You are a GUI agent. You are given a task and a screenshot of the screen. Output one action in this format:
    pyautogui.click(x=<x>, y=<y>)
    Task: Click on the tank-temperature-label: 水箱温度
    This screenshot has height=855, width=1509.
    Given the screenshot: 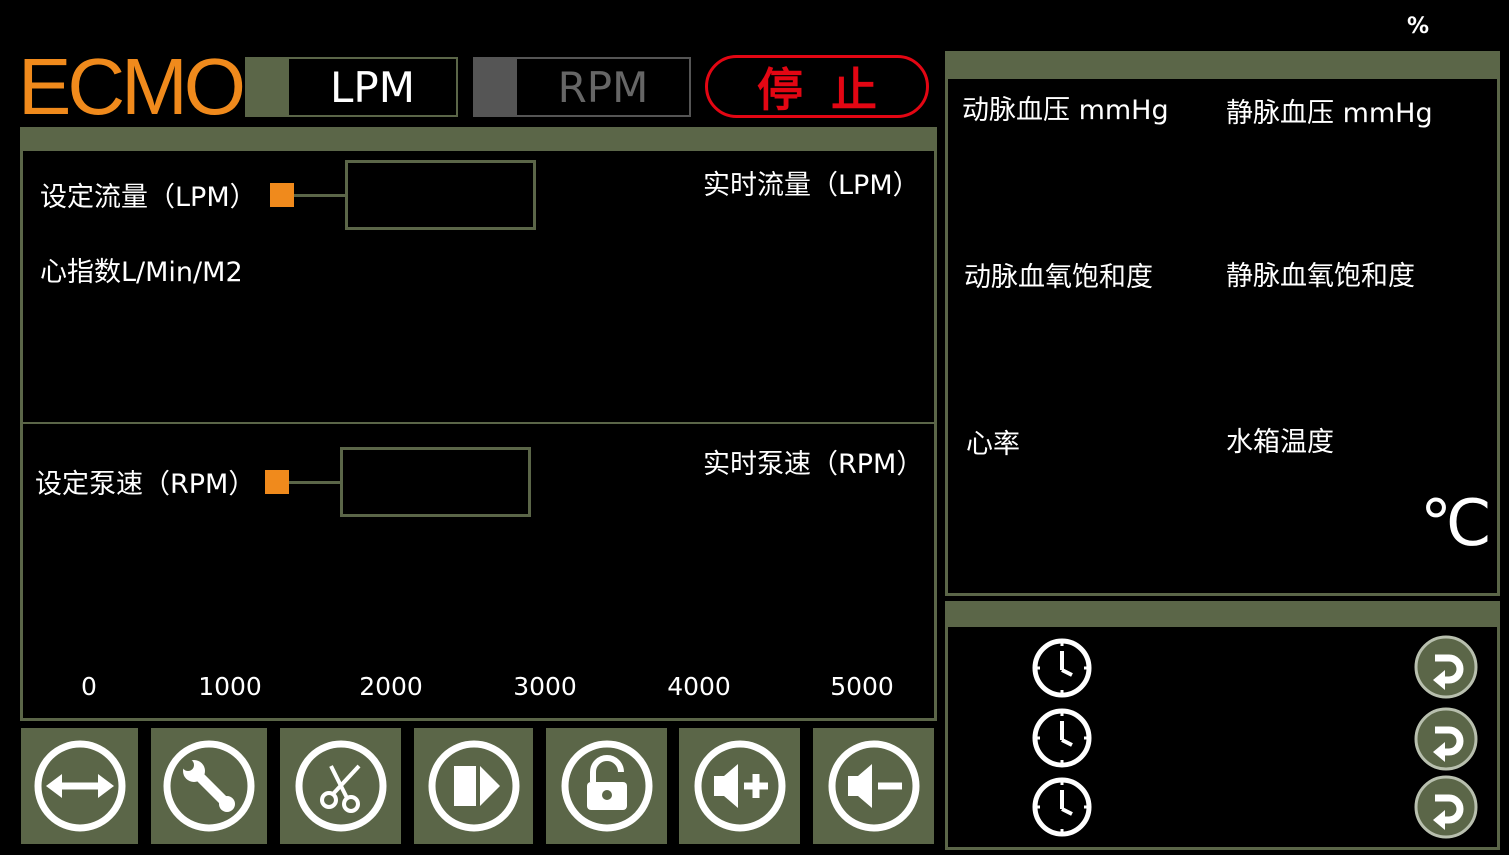 What is the action you would take?
    pyautogui.click(x=1280, y=442)
    